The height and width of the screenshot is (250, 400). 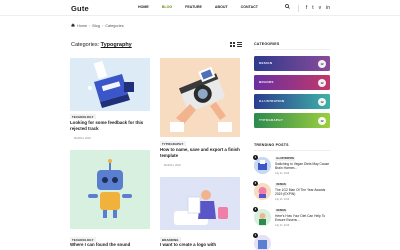 What do you see at coordinates (239, 45) in the screenshot?
I see `list-view-icon` at bounding box center [239, 45].